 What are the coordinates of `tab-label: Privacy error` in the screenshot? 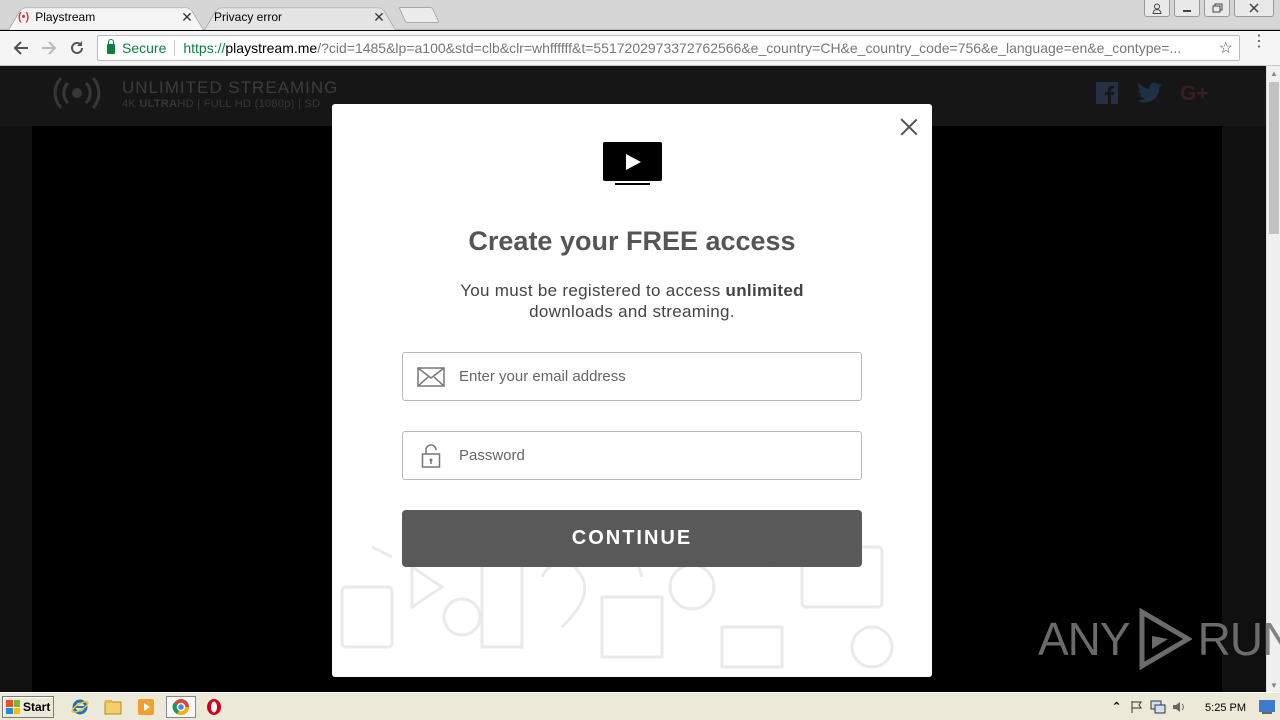 It's located at (248, 16).